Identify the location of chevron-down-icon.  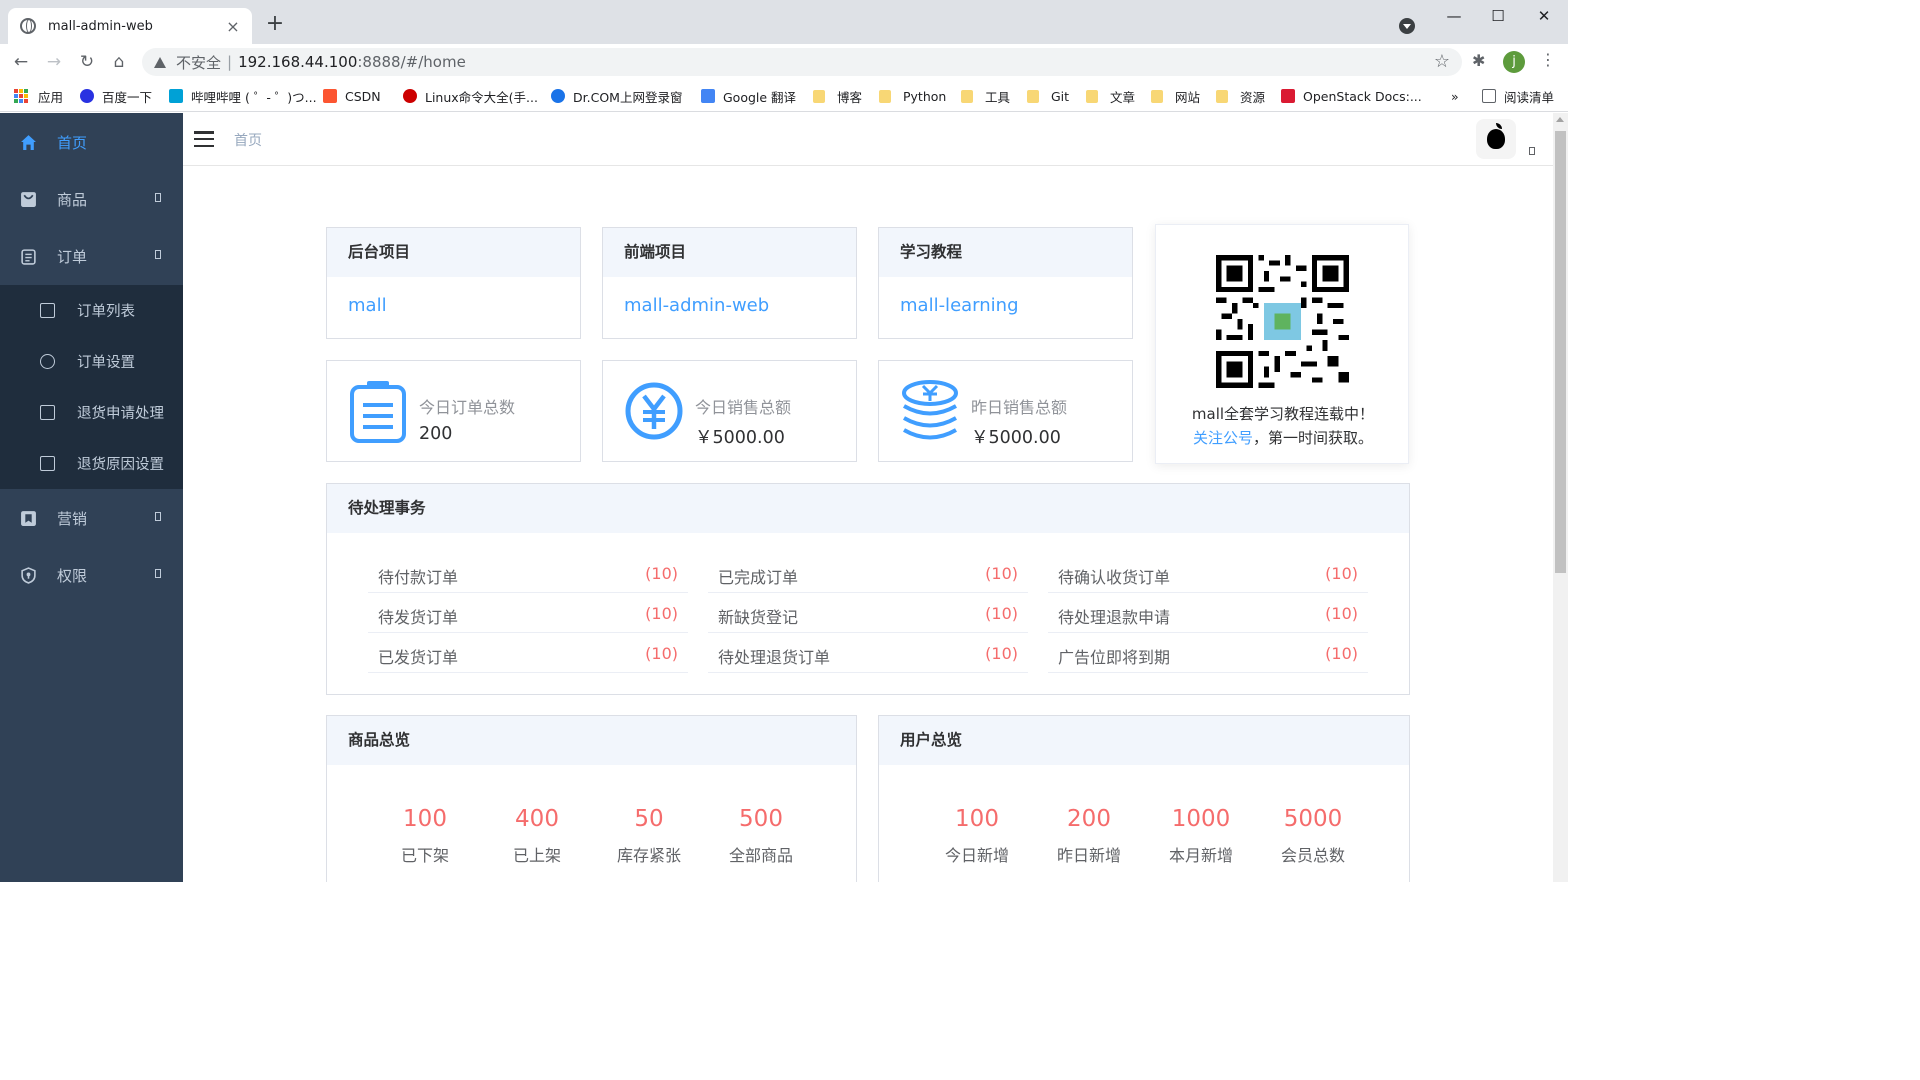
(158, 573).